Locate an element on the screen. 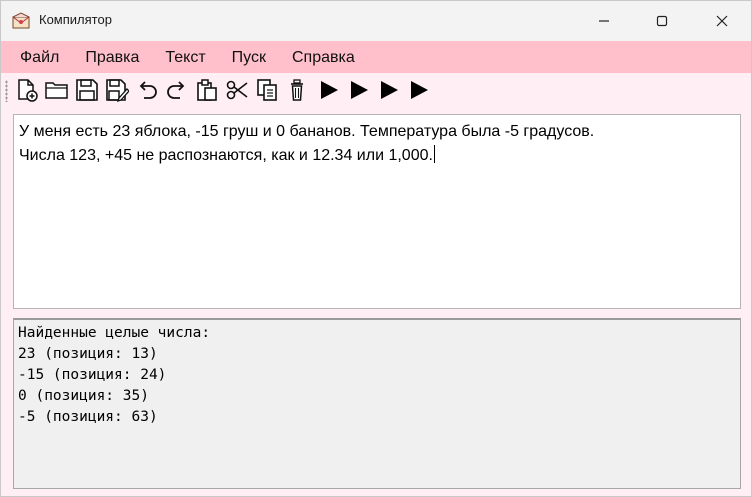 Image resolution: width=752 pixels, height=497 pixels. close-icon is located at coordinates (722, 21).